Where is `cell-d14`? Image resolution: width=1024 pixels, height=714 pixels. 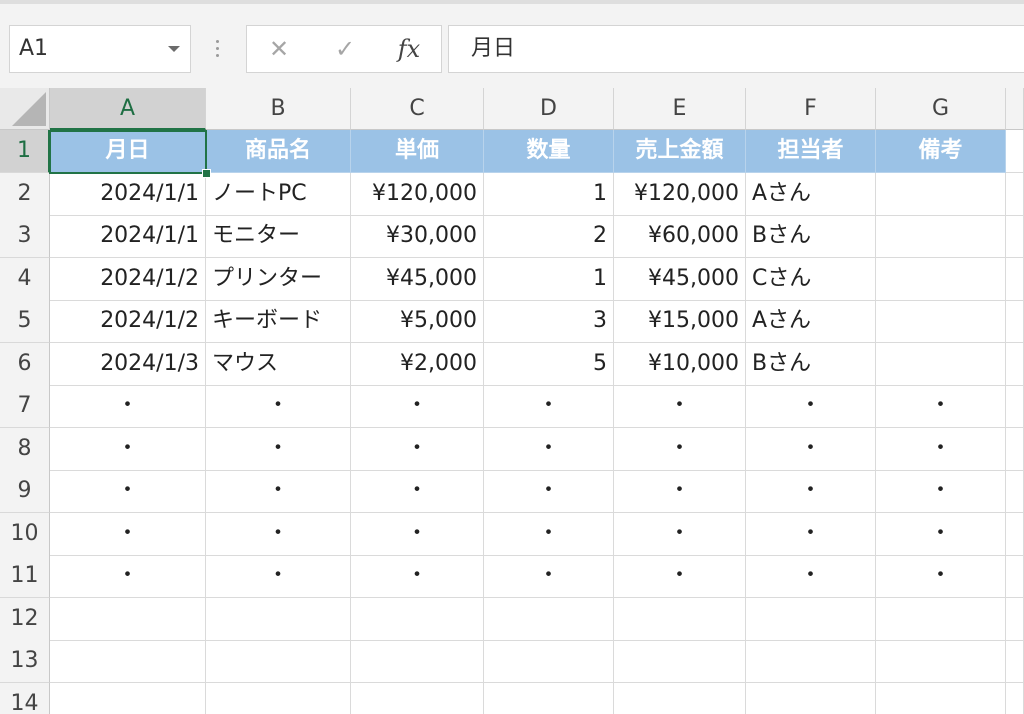
cell-d14 is located at coordinates (549, 698).